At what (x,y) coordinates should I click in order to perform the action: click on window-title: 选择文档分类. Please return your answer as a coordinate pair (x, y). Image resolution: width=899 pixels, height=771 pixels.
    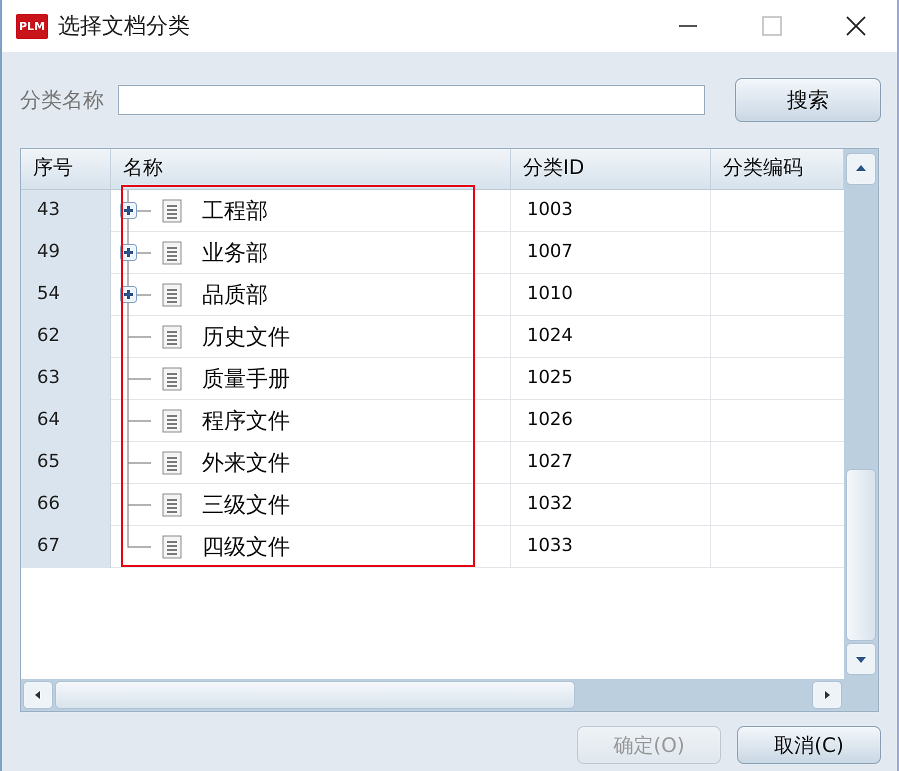
    Looking at the image, I should click on (124, 27).